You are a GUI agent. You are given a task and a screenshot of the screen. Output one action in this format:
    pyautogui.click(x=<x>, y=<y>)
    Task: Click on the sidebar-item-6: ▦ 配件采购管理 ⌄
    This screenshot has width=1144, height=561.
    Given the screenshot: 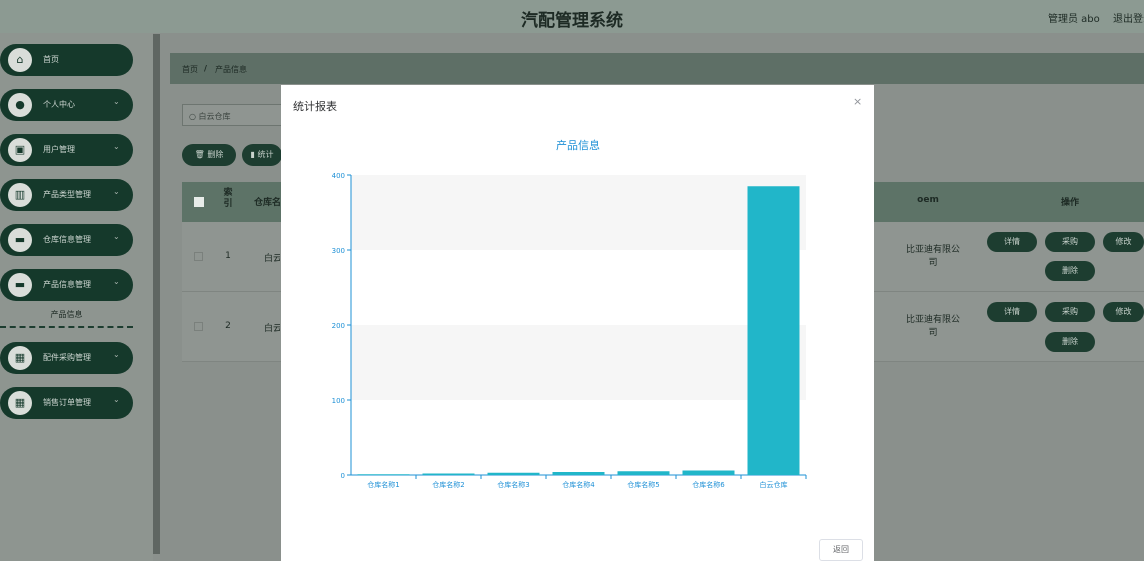 What is the action you would take?
    pyautogui.click(x=66, y=358)
    